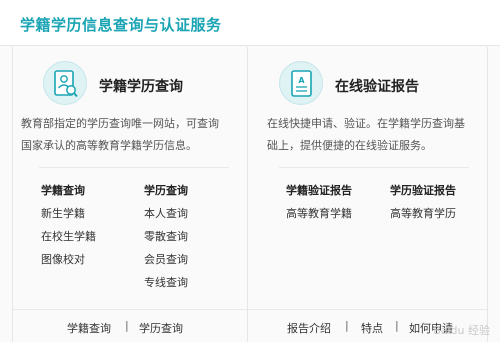 This screenshot has height=342, width=500. I want to click on certificate-icon: A, so click(301, 83).